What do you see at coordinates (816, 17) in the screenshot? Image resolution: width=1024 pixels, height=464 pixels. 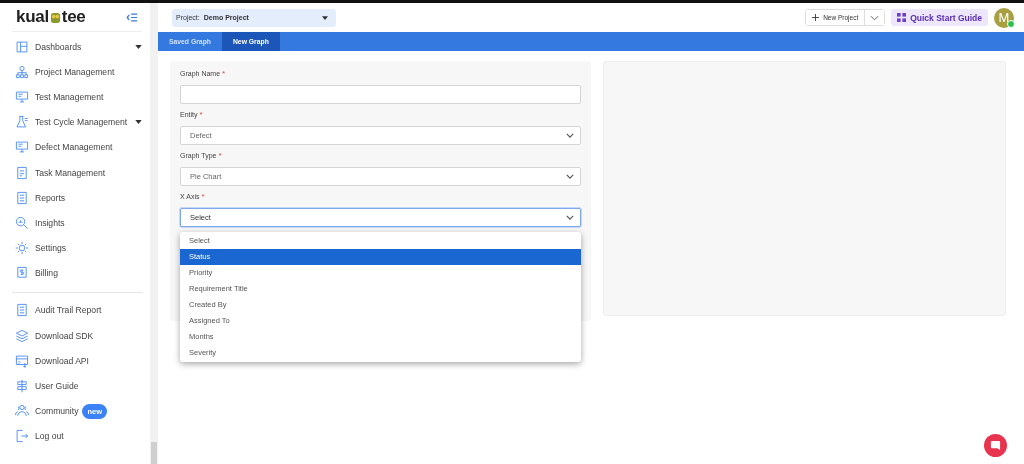 I see `plus-icon` at bounding box center [816, 17].